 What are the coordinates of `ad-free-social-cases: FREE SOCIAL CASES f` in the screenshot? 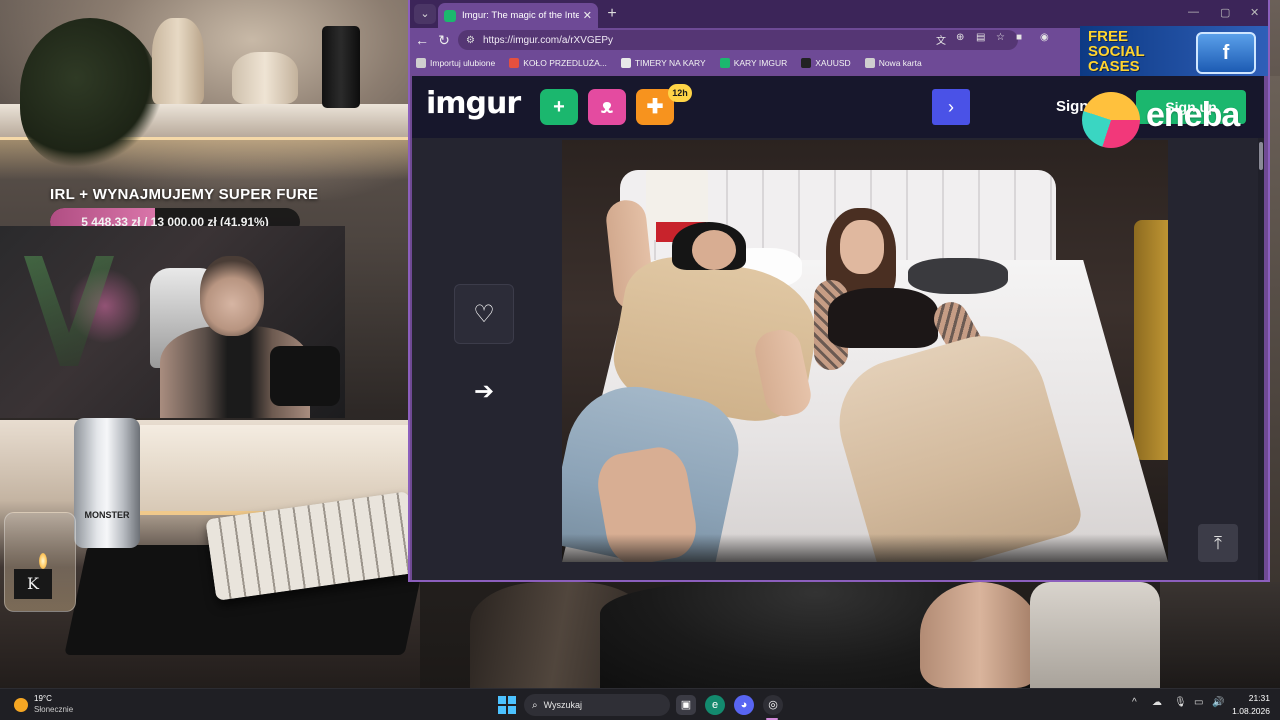 It's located at (1174, 51).